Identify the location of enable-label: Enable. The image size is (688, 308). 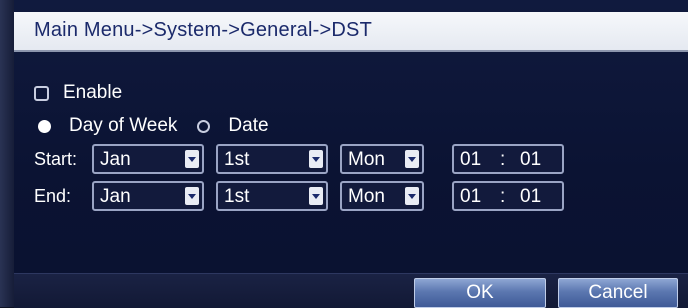
(93, 92).